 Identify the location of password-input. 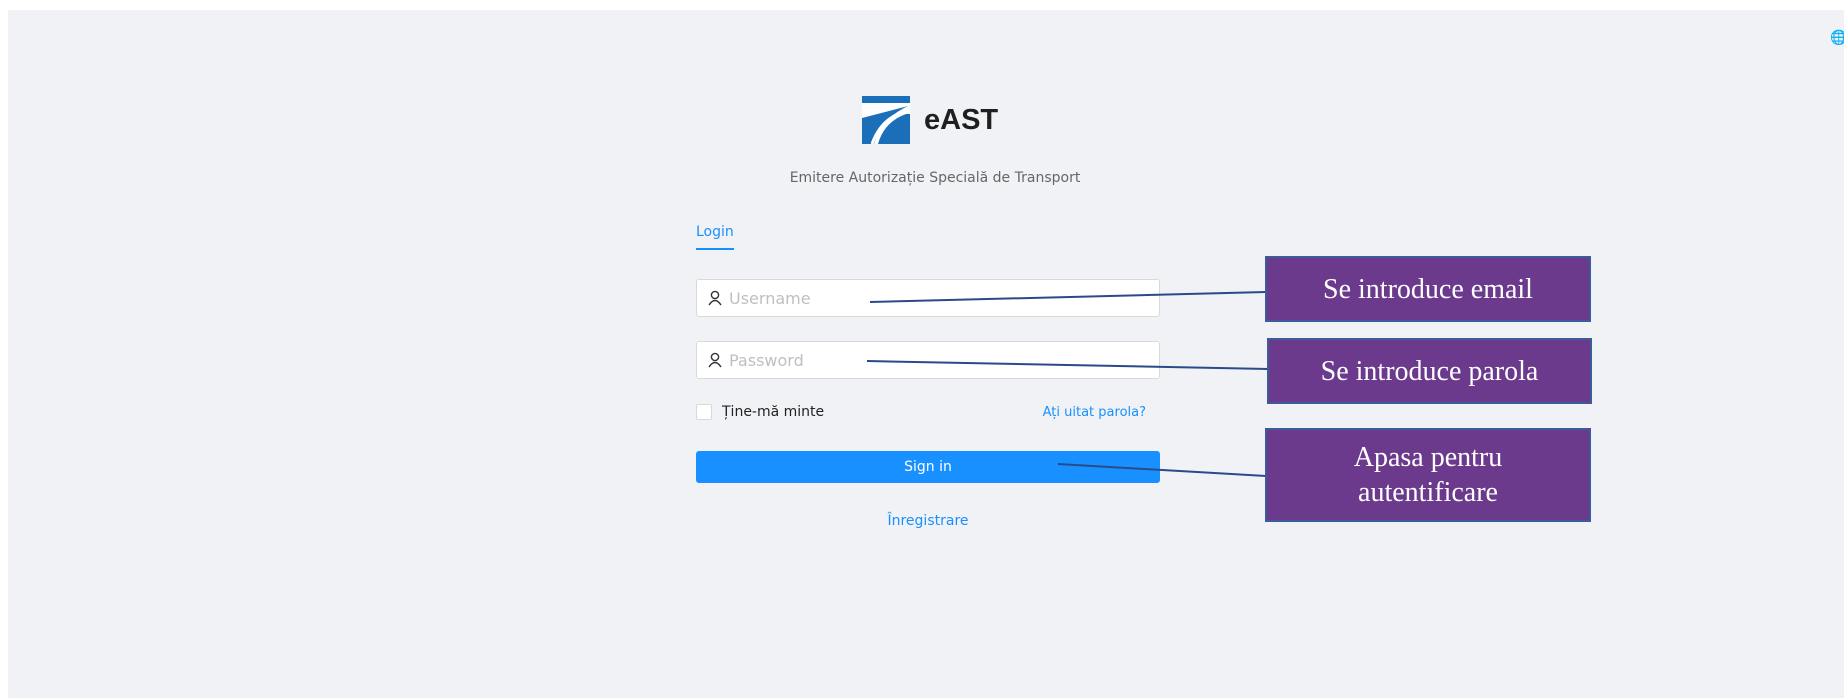
(939, 360).